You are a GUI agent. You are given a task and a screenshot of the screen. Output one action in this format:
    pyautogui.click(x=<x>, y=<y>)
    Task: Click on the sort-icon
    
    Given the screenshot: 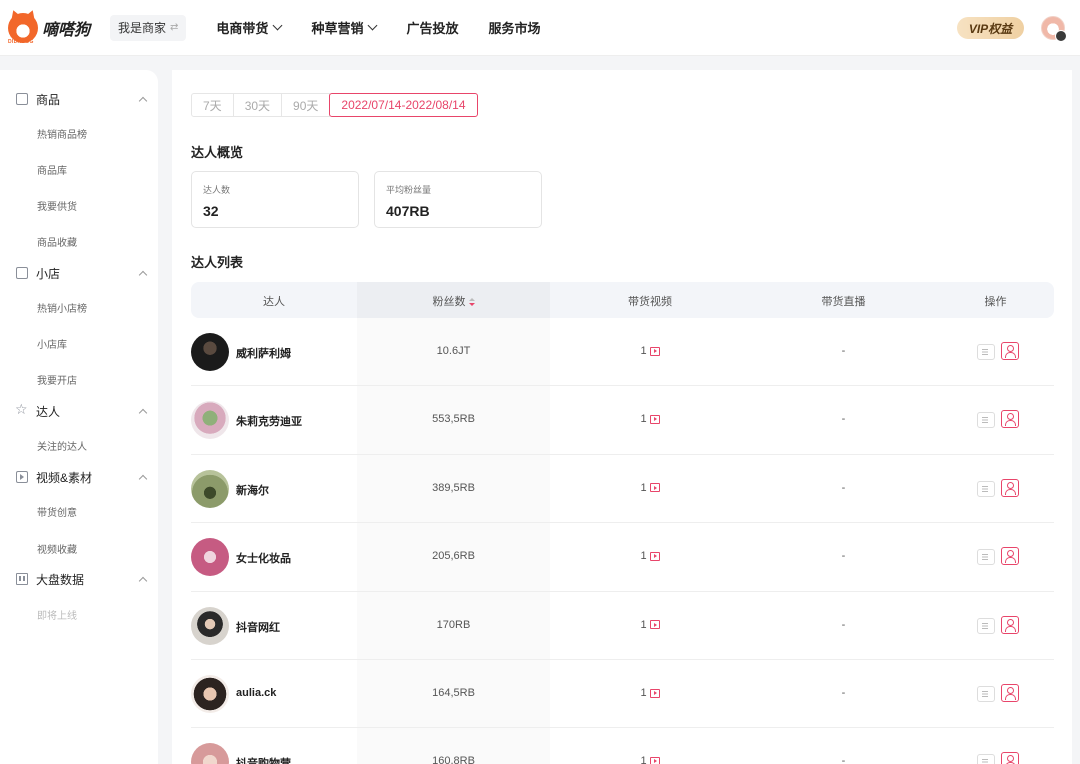 What is the action you would take?
    pyautogui.click(x=471, y=302)
    